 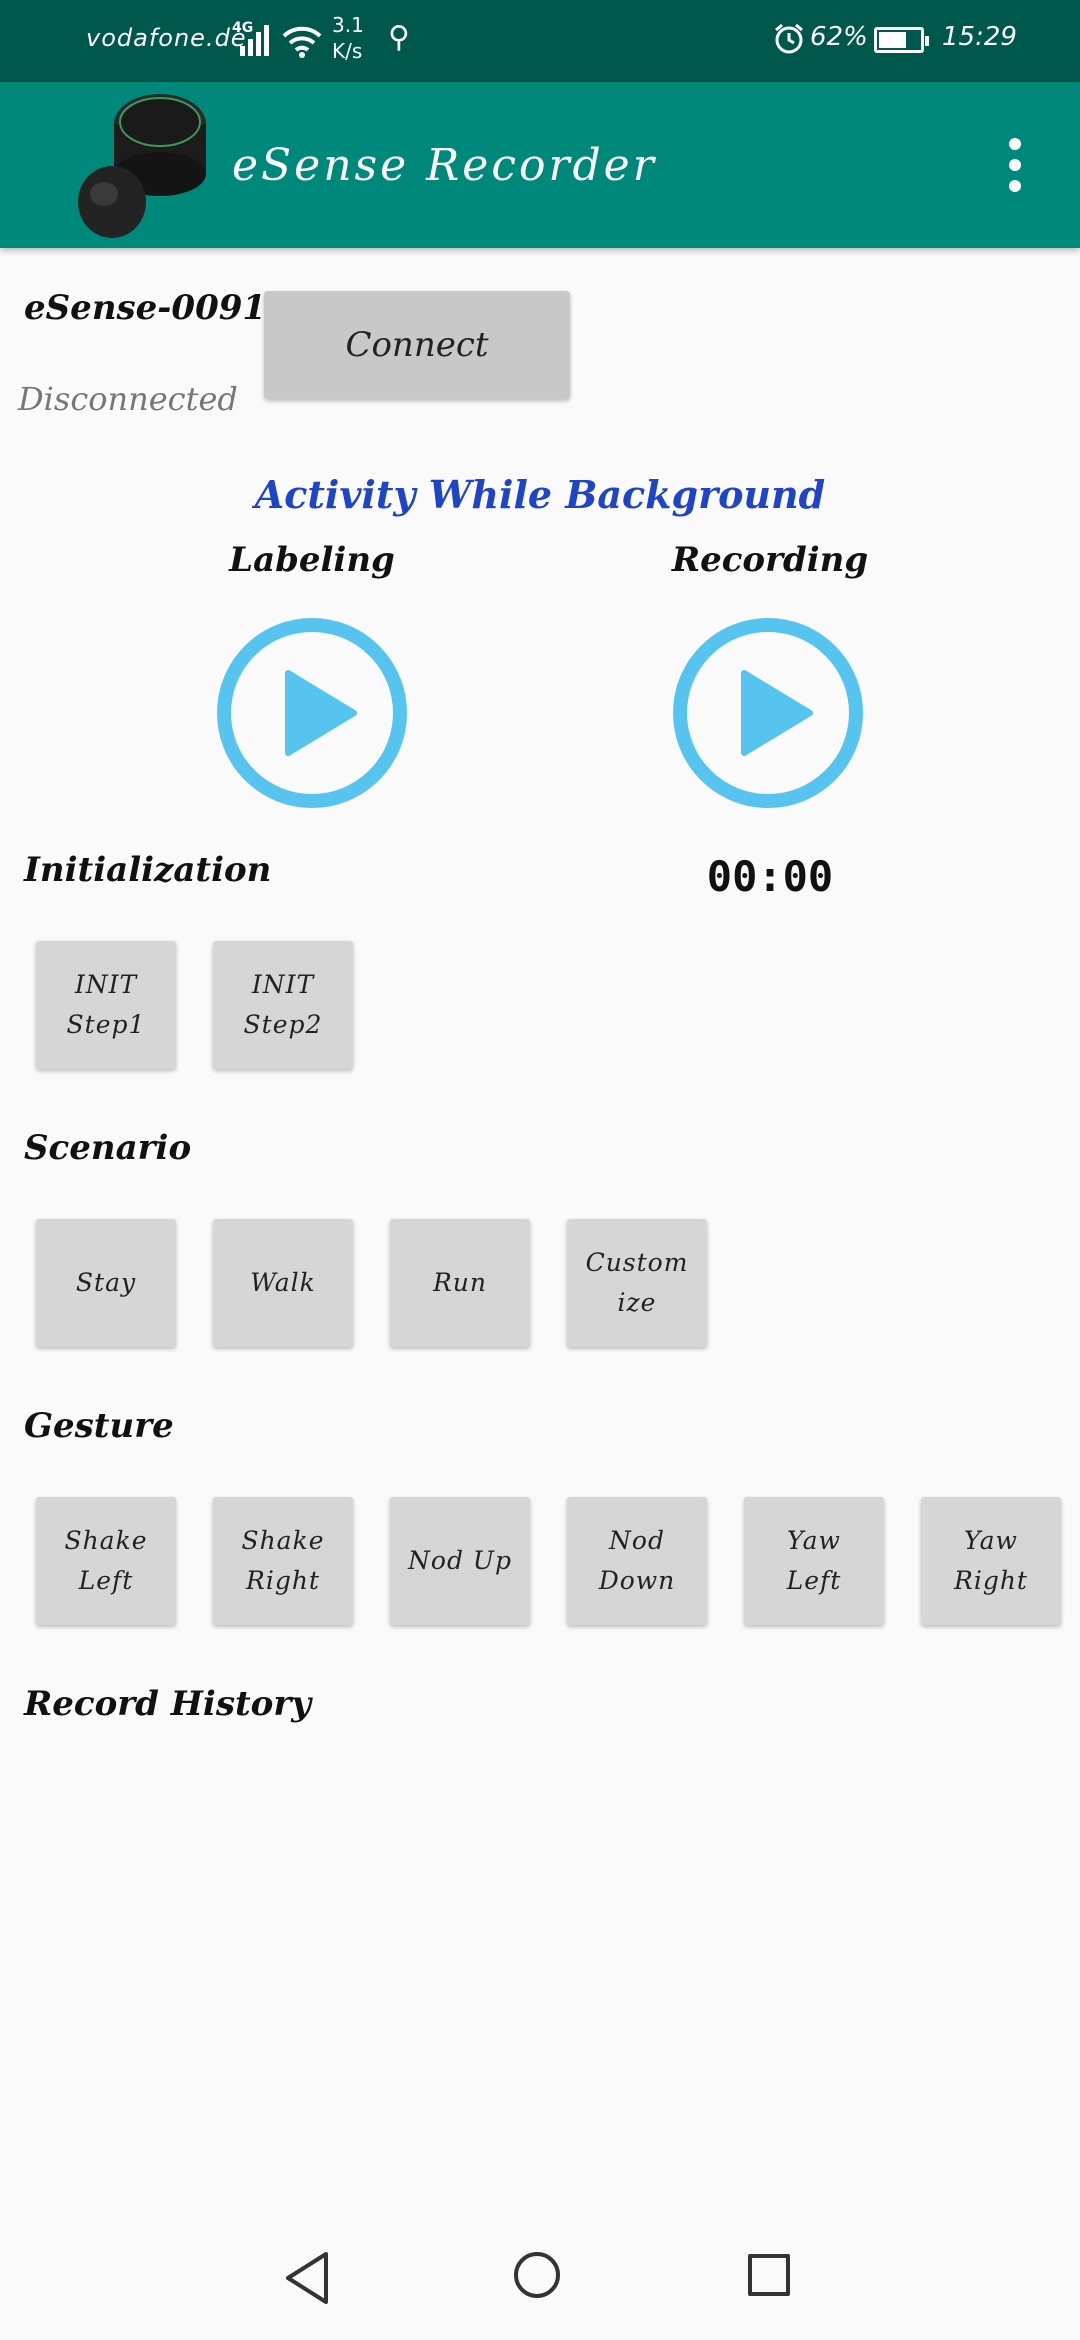 What do you see at coordinates (460, 1283) in the screenshot?
I see `run-button: Run` at bounding box center [460, 1283].